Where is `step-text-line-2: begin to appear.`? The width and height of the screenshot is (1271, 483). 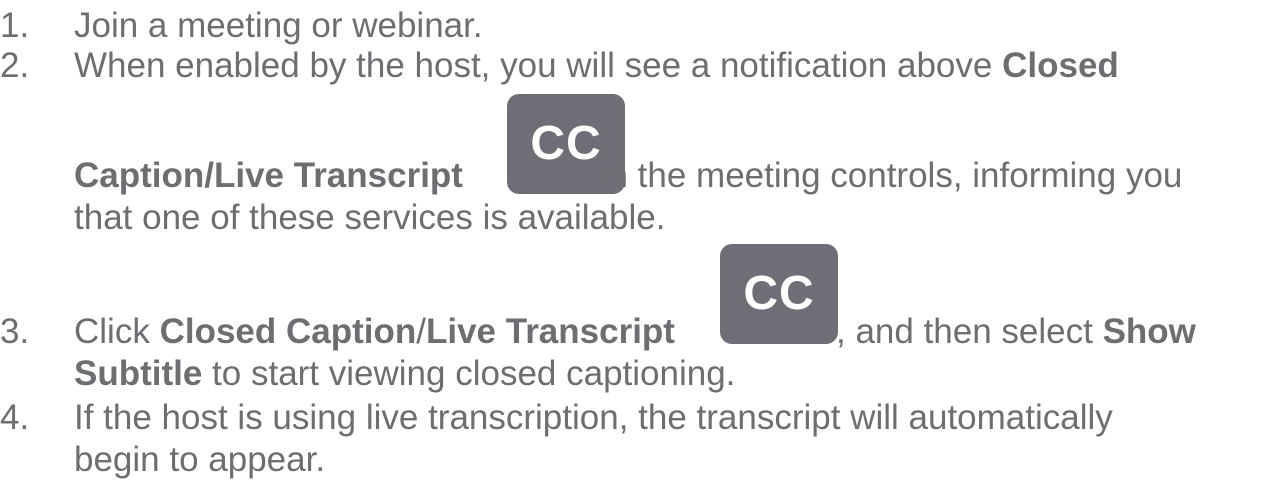
step-text-line-2: begin to appear. is located at coordinates (200, 459).